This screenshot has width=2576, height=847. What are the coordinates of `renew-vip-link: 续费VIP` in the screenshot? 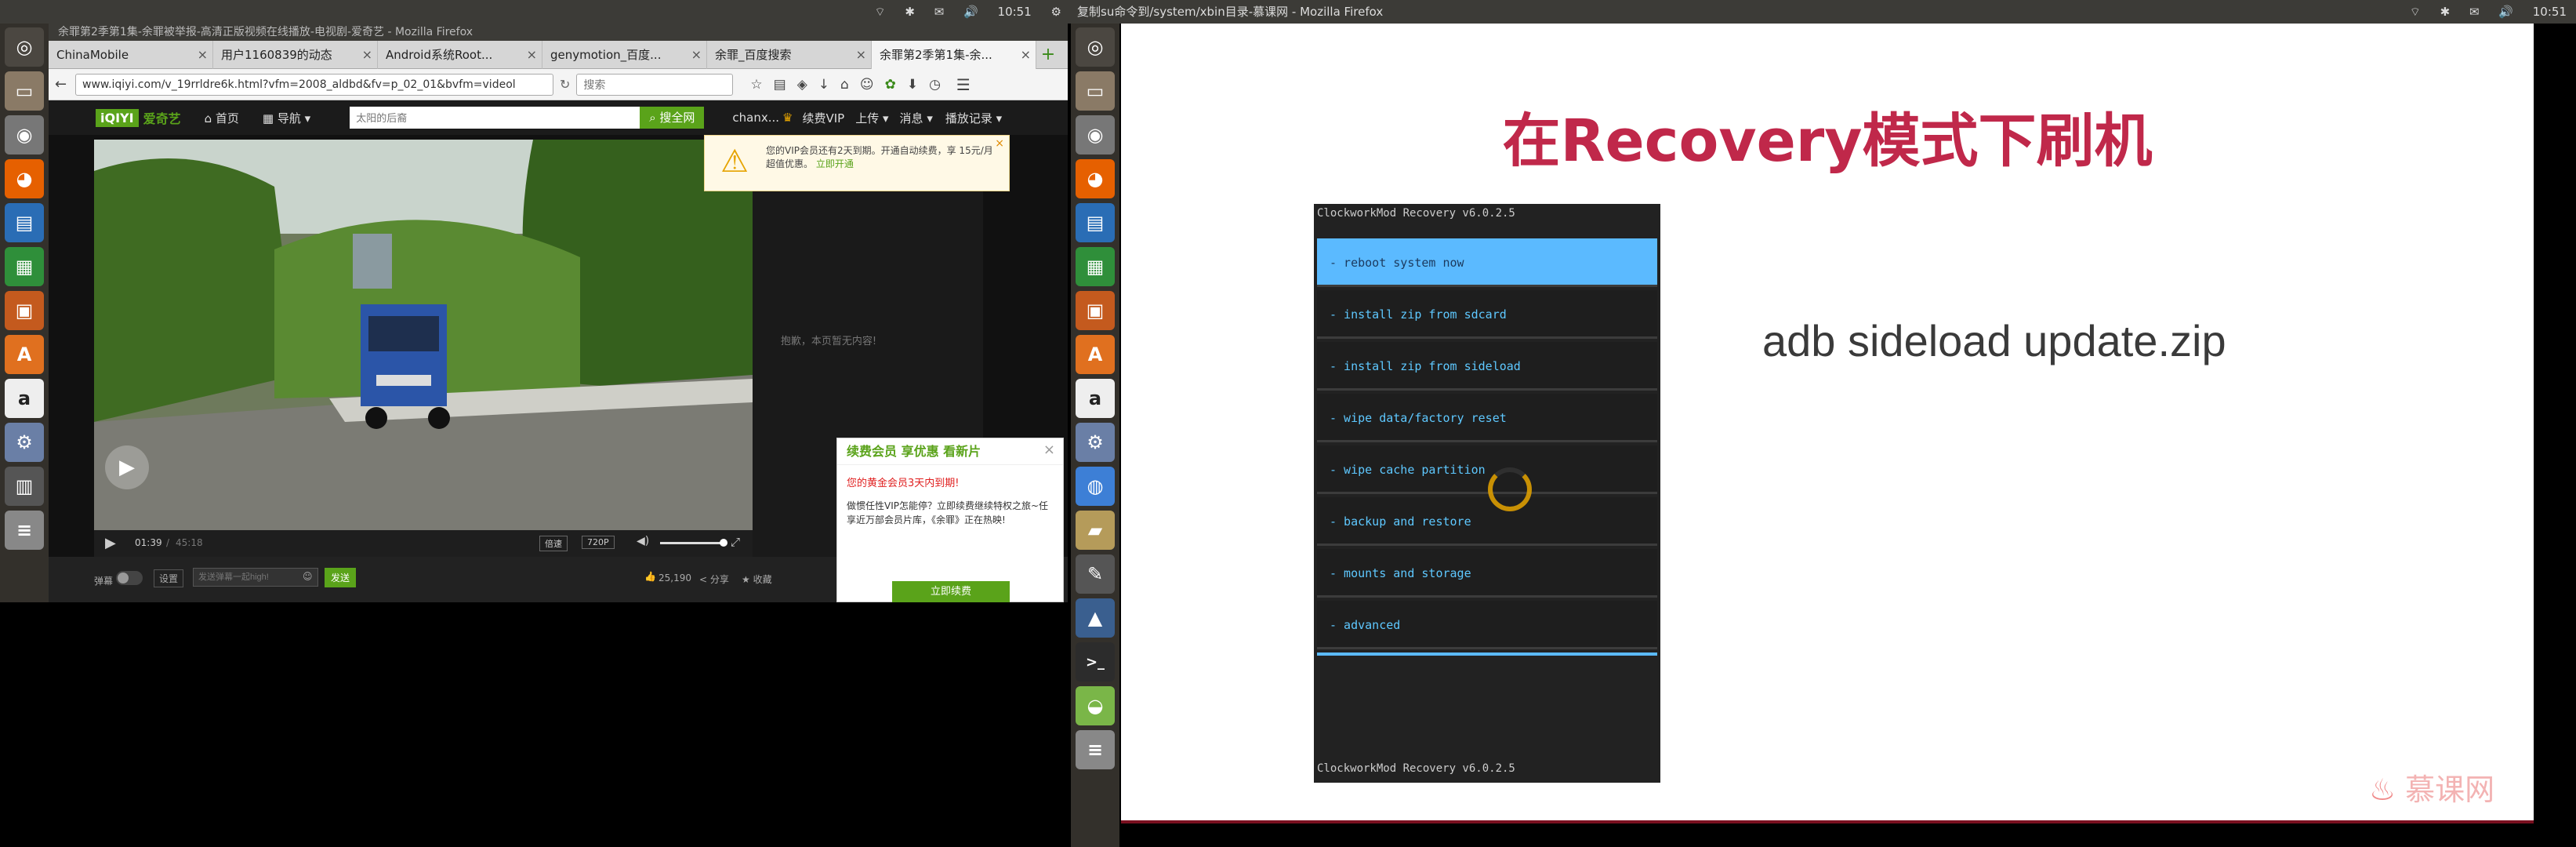 It's located at (823, 118).